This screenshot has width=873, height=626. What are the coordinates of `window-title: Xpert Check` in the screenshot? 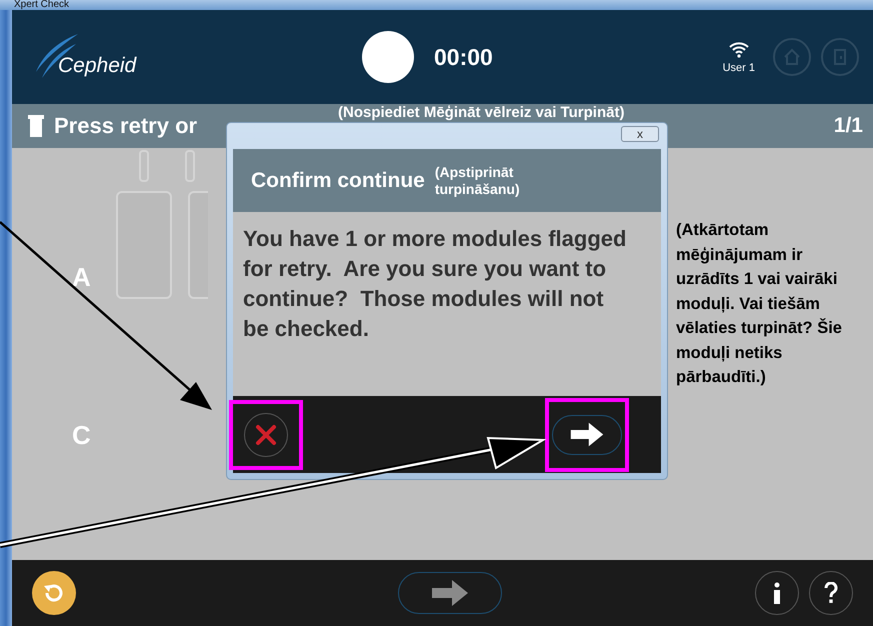 It's located at (42, 5).